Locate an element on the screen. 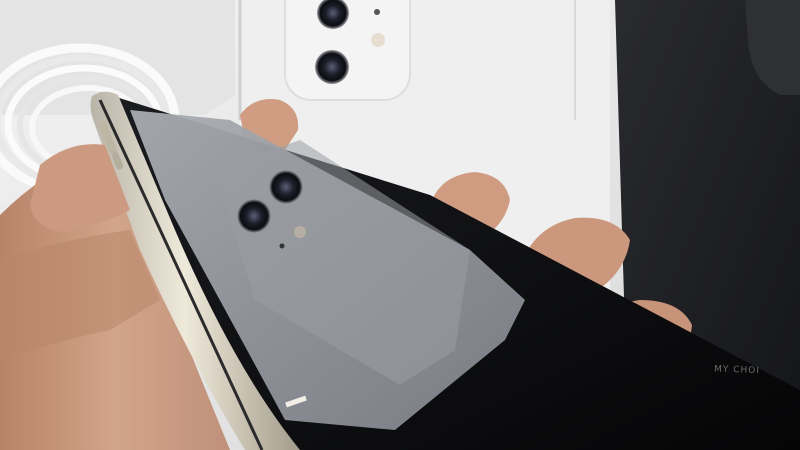 This screenshot has width=800, height=450. flash-icon is located at coordinates (378, 40).